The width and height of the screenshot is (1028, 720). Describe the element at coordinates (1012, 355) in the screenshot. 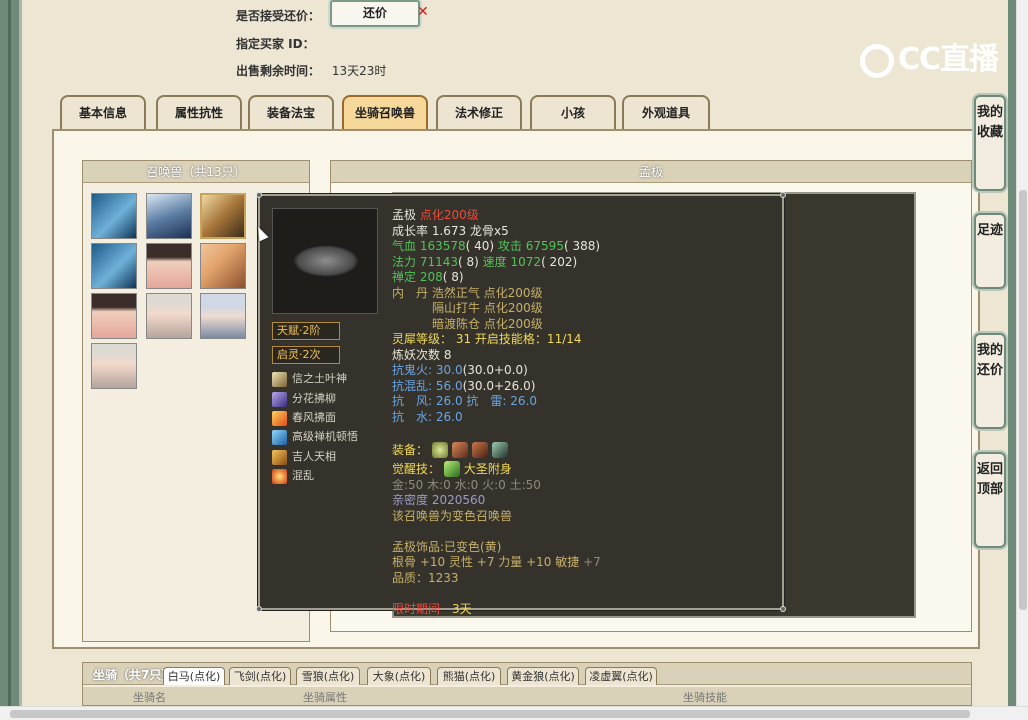

I see `right-border` at that location.